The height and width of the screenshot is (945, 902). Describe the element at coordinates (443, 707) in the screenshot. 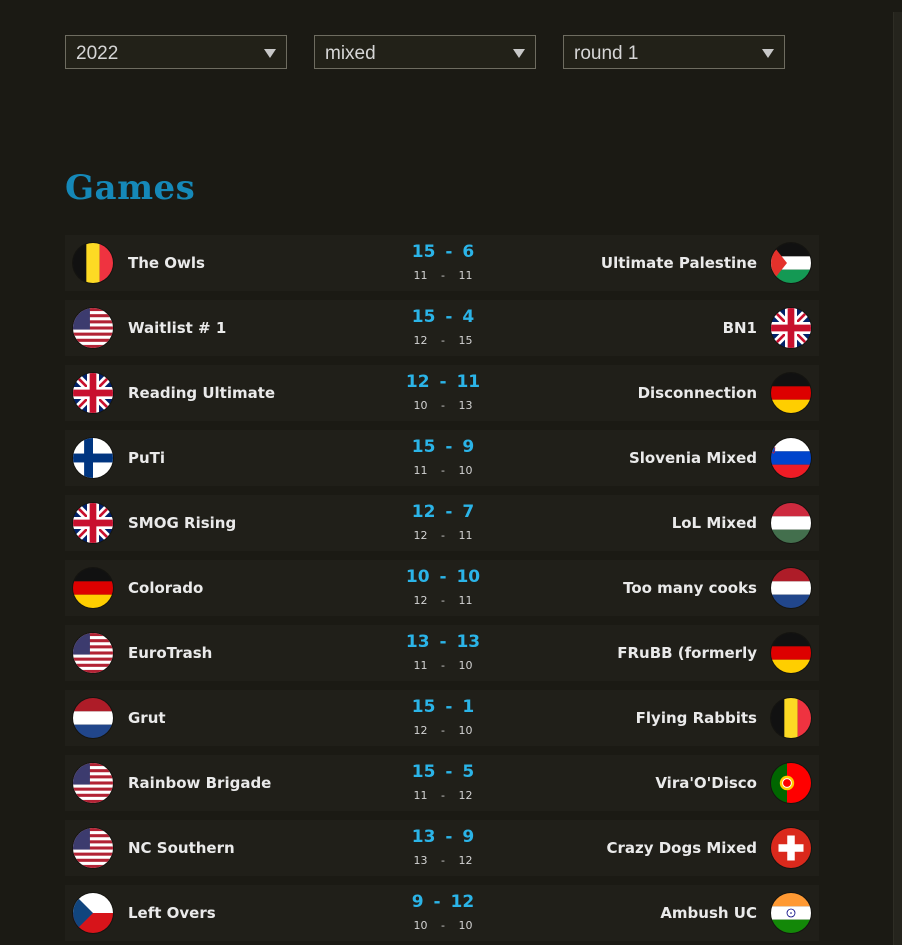

I see `match-score: 15 - 1` at that location.